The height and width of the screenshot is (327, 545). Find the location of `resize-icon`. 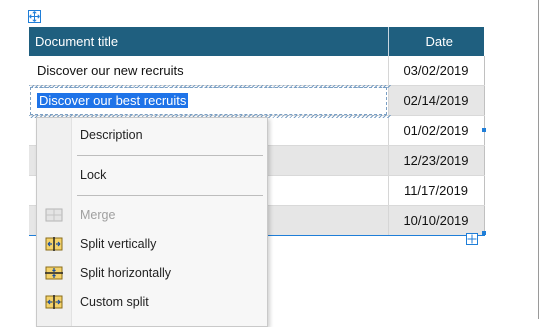

resize-icon is located at coordinates (472, 239).